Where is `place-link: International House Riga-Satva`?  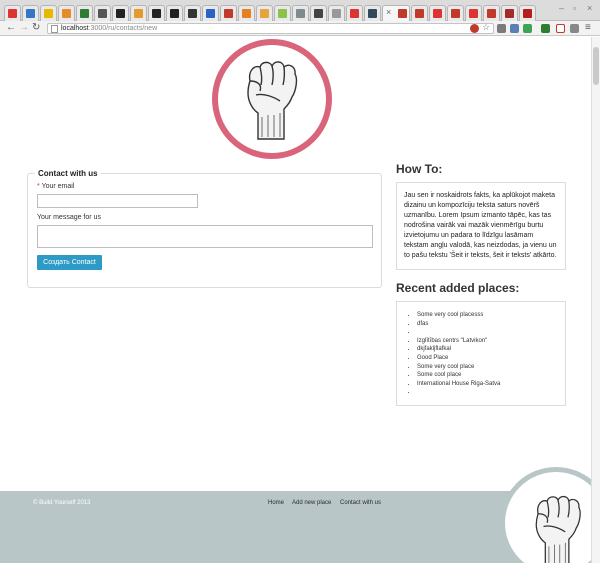 place-link: International House Riga-Satva is located at coordinates (458, 384).